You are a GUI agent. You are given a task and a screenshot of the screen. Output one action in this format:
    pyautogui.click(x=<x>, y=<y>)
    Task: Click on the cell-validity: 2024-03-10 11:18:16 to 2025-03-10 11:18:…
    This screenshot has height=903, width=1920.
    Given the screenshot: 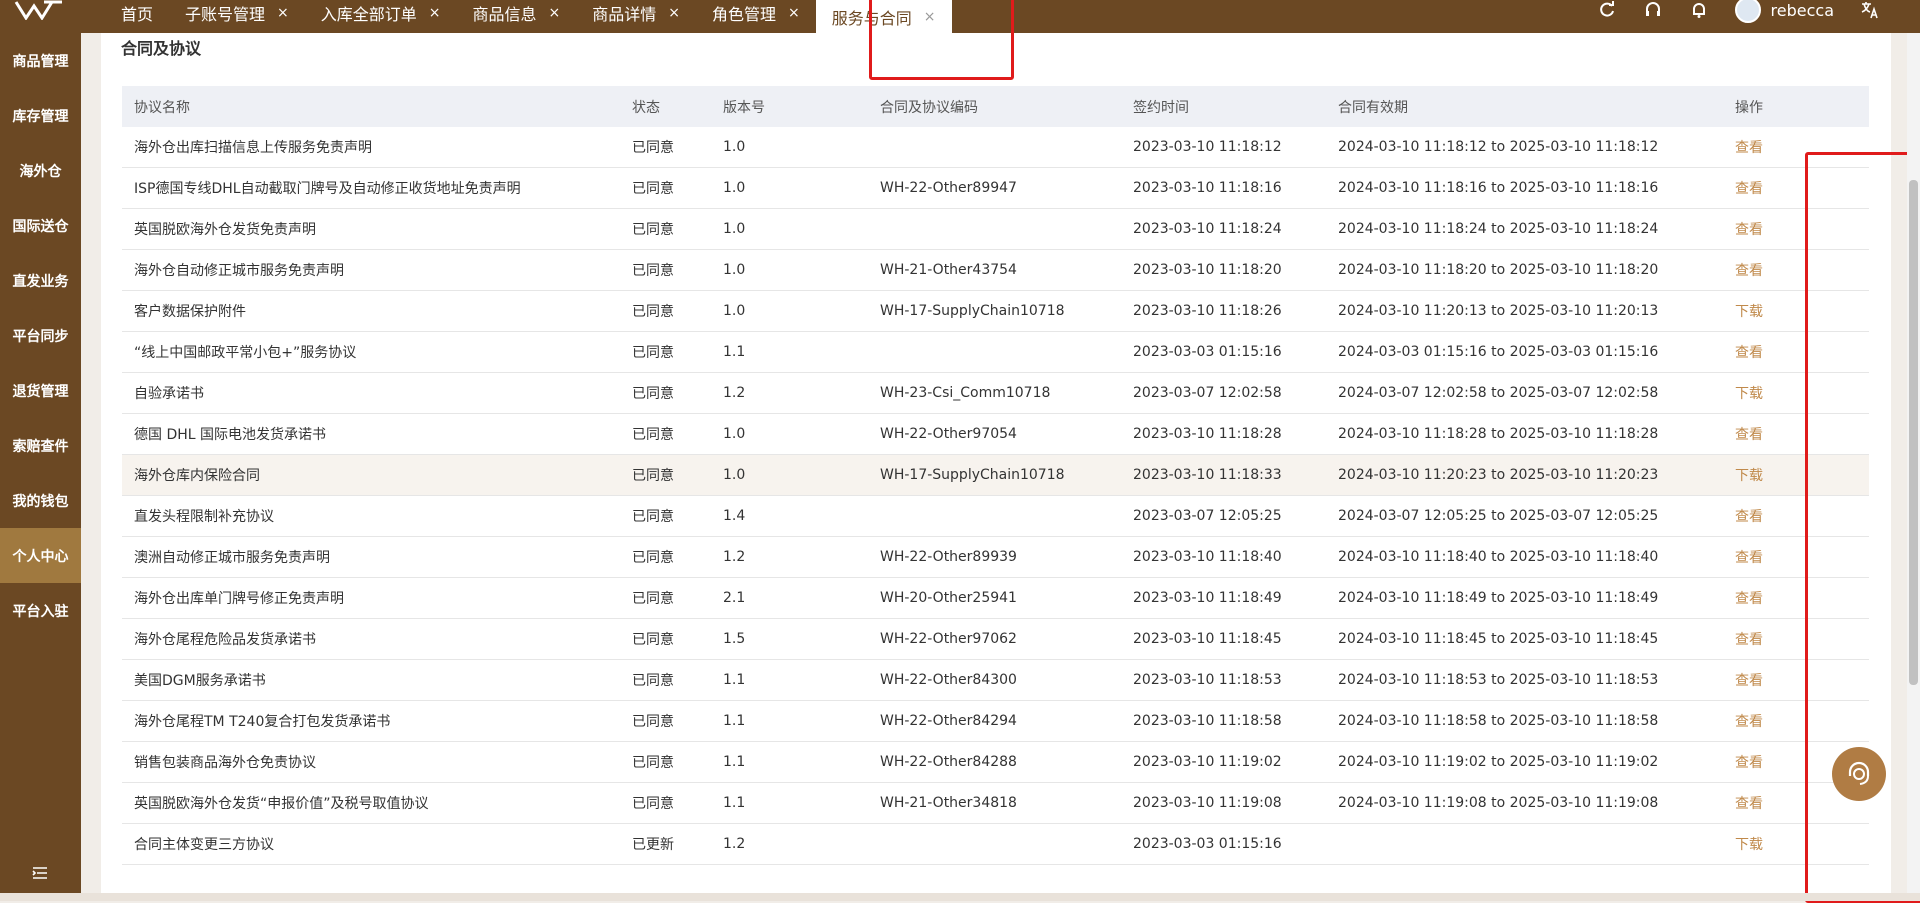 What is the action you would take?
    pyautogui.click(x=1498, y=188)
    